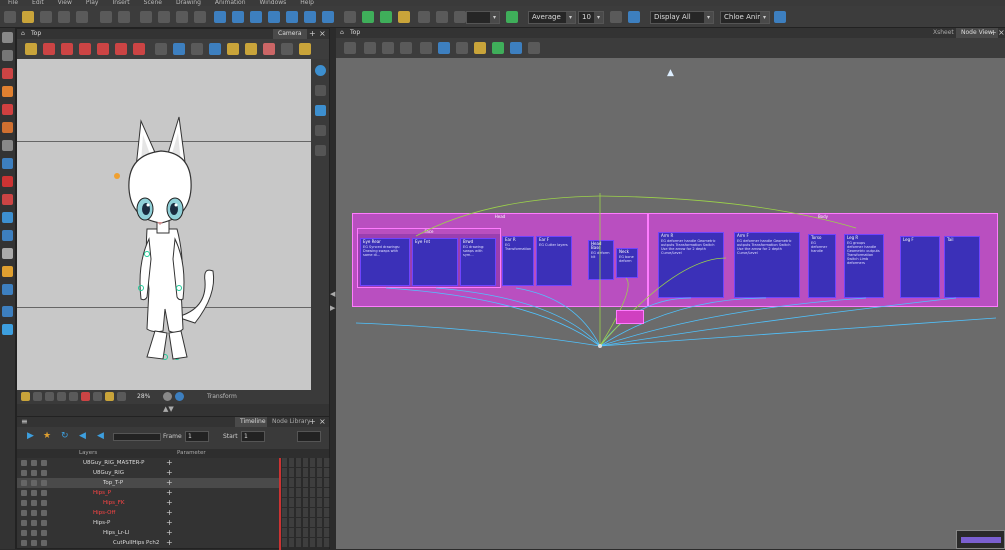 The width and height of the screenshot is (1005, 550). I want to click on add-tab-icon: +, so click(312, 34).